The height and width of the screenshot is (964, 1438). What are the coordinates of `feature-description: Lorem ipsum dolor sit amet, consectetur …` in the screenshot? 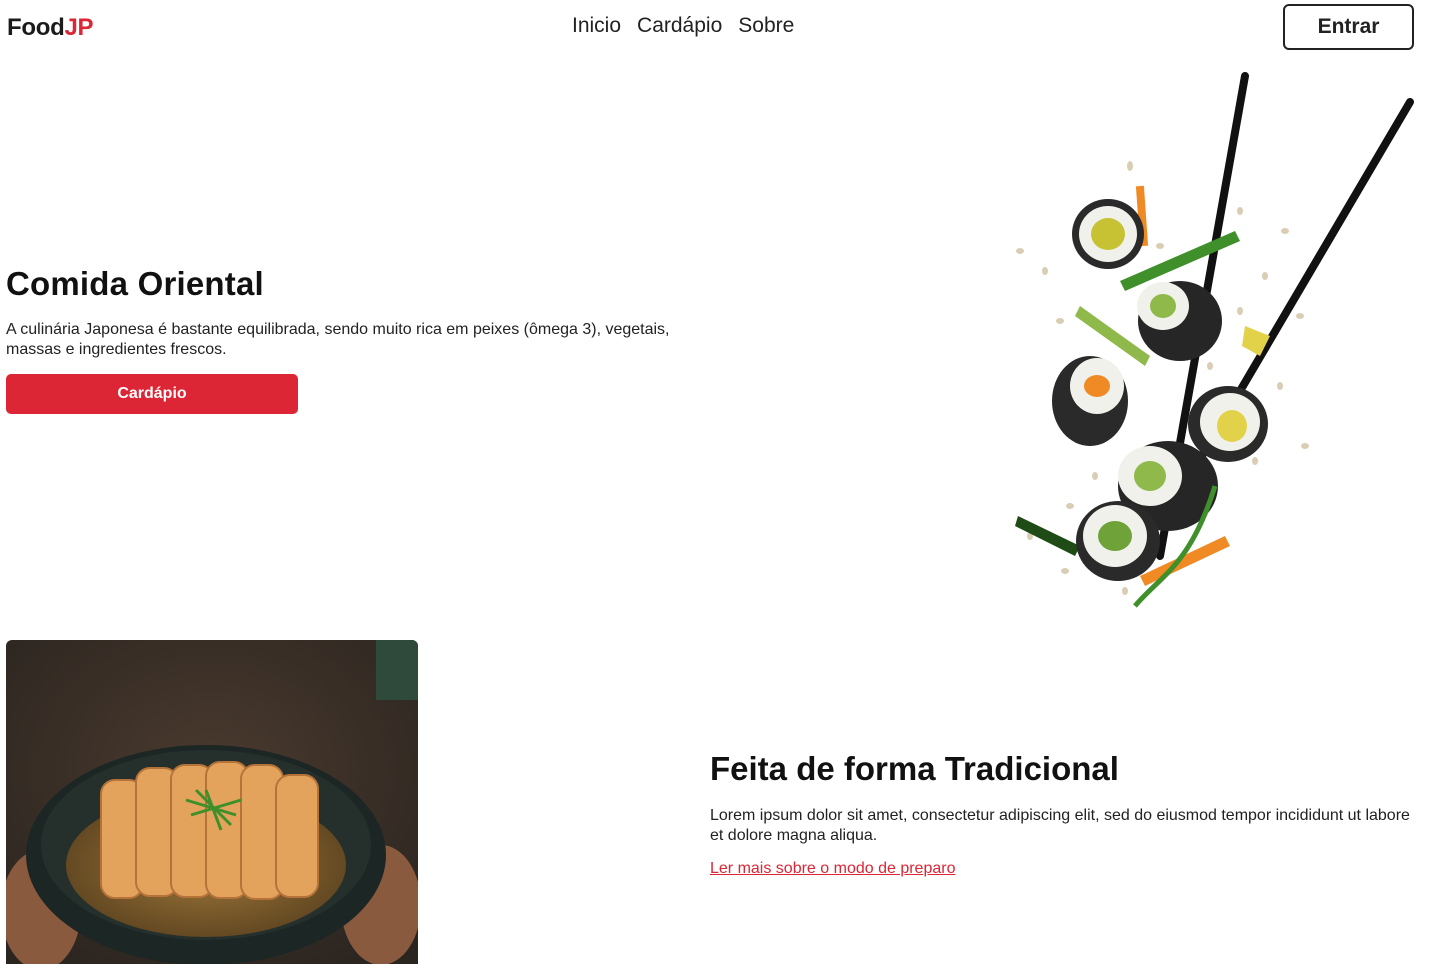 It's located at (1060, 825).